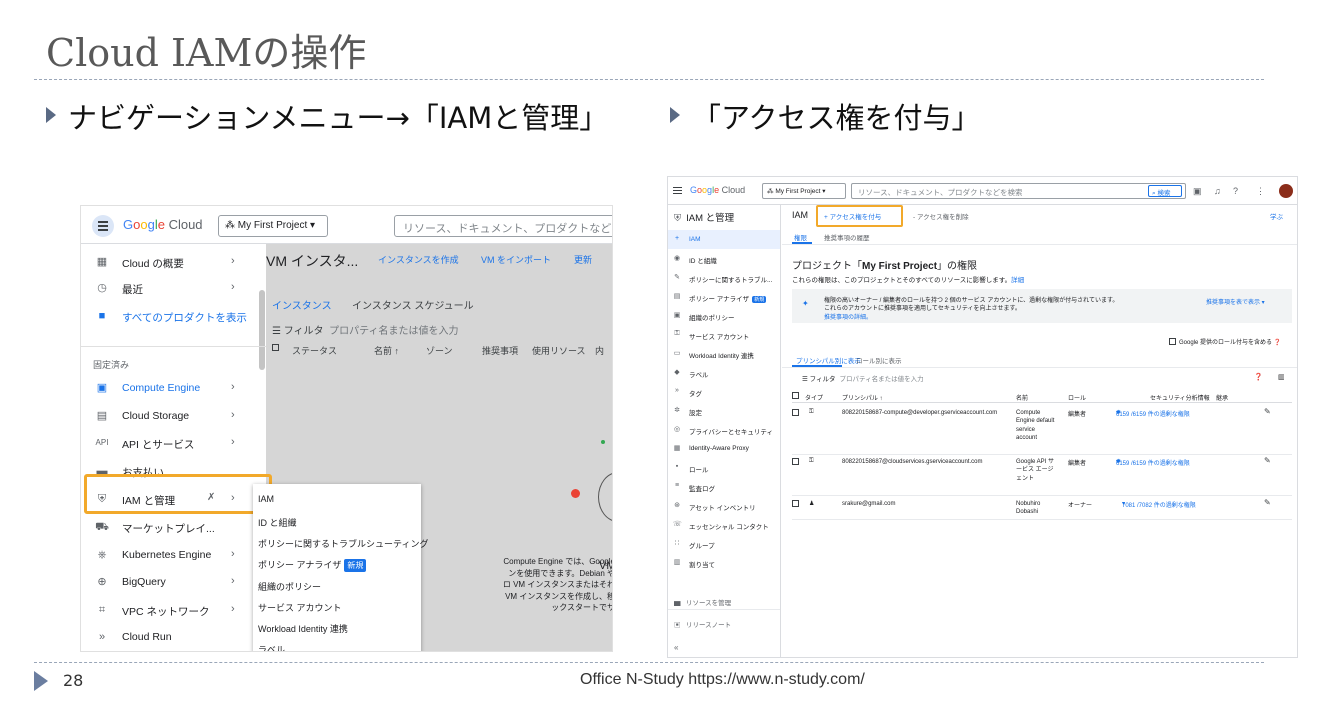 This screenshot has height=705, width=1322. What do you see at coordinates (173, 417) in the screenshot?
I see `menu-item-cloud-storage: ▤ Cloud Storage ›` at bounding box center [173, 417].